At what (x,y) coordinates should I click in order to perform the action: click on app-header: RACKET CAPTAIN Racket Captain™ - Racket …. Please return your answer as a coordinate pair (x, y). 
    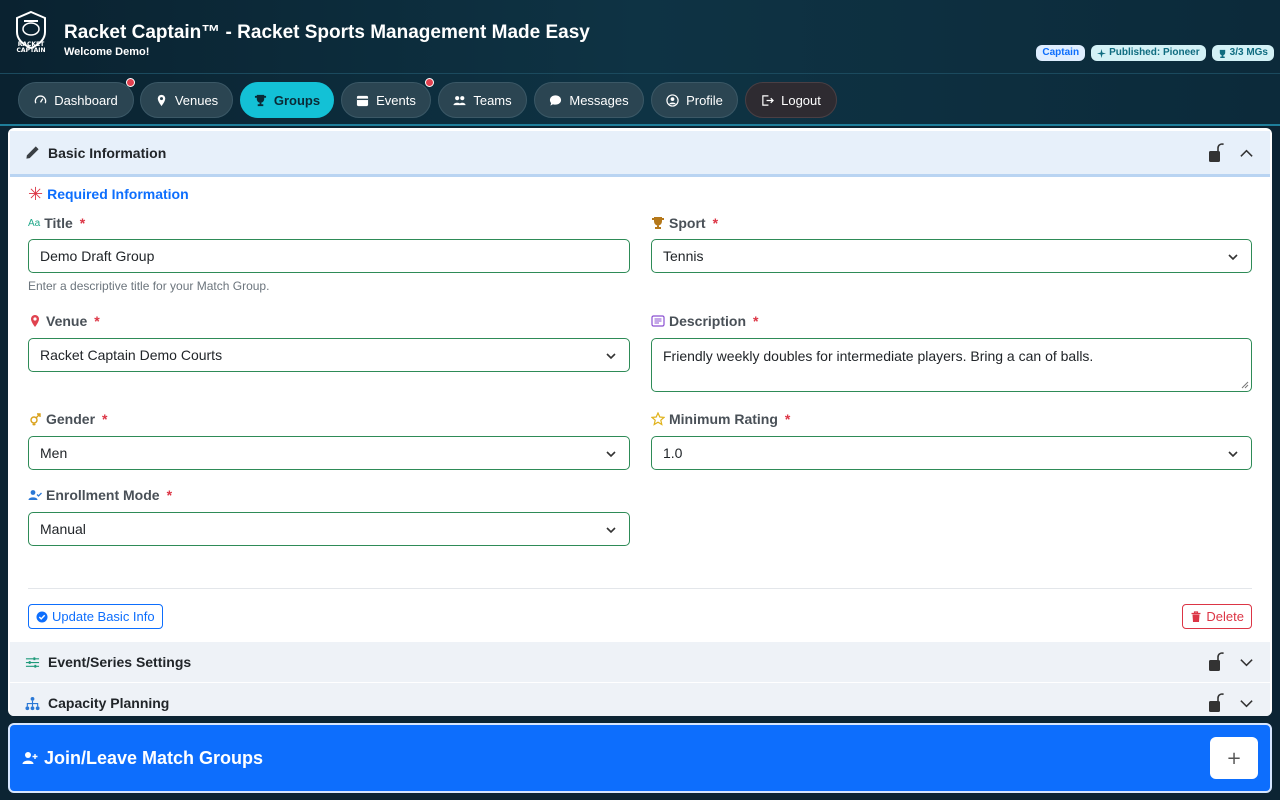
    Looking at the image, I should click on (640, 37).